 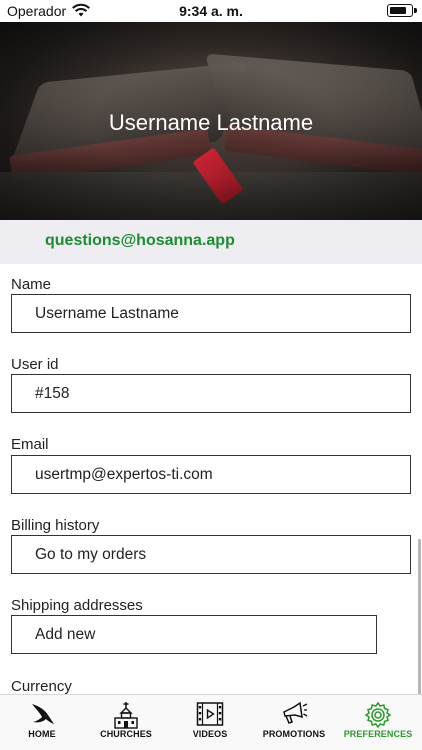 I want to click on tab-home: HOME, so click(x=42, y=722).